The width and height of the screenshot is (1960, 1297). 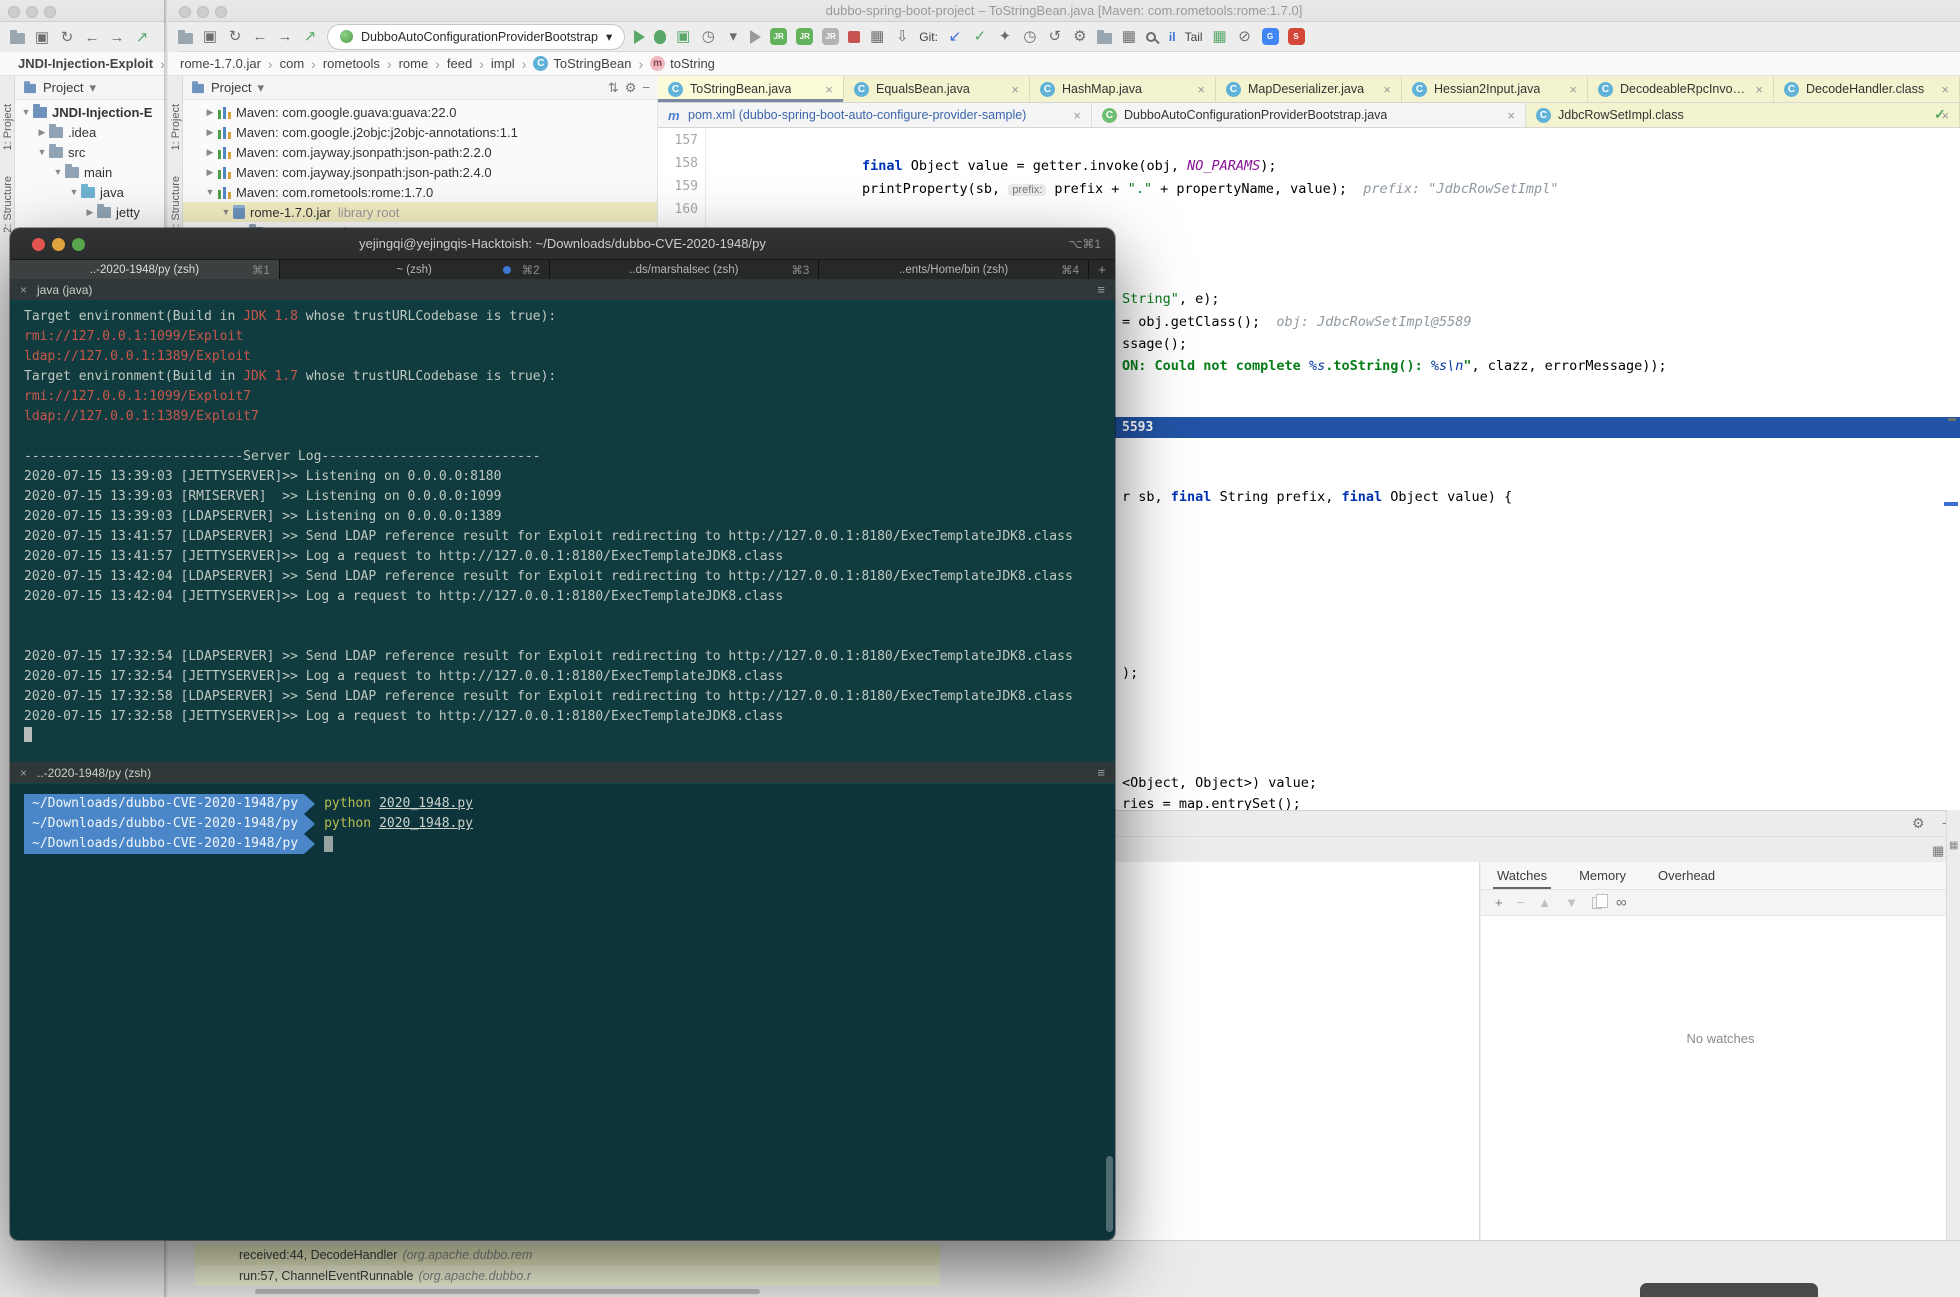 I want to click on back-window-titlebar, so click(x=83, y=11).